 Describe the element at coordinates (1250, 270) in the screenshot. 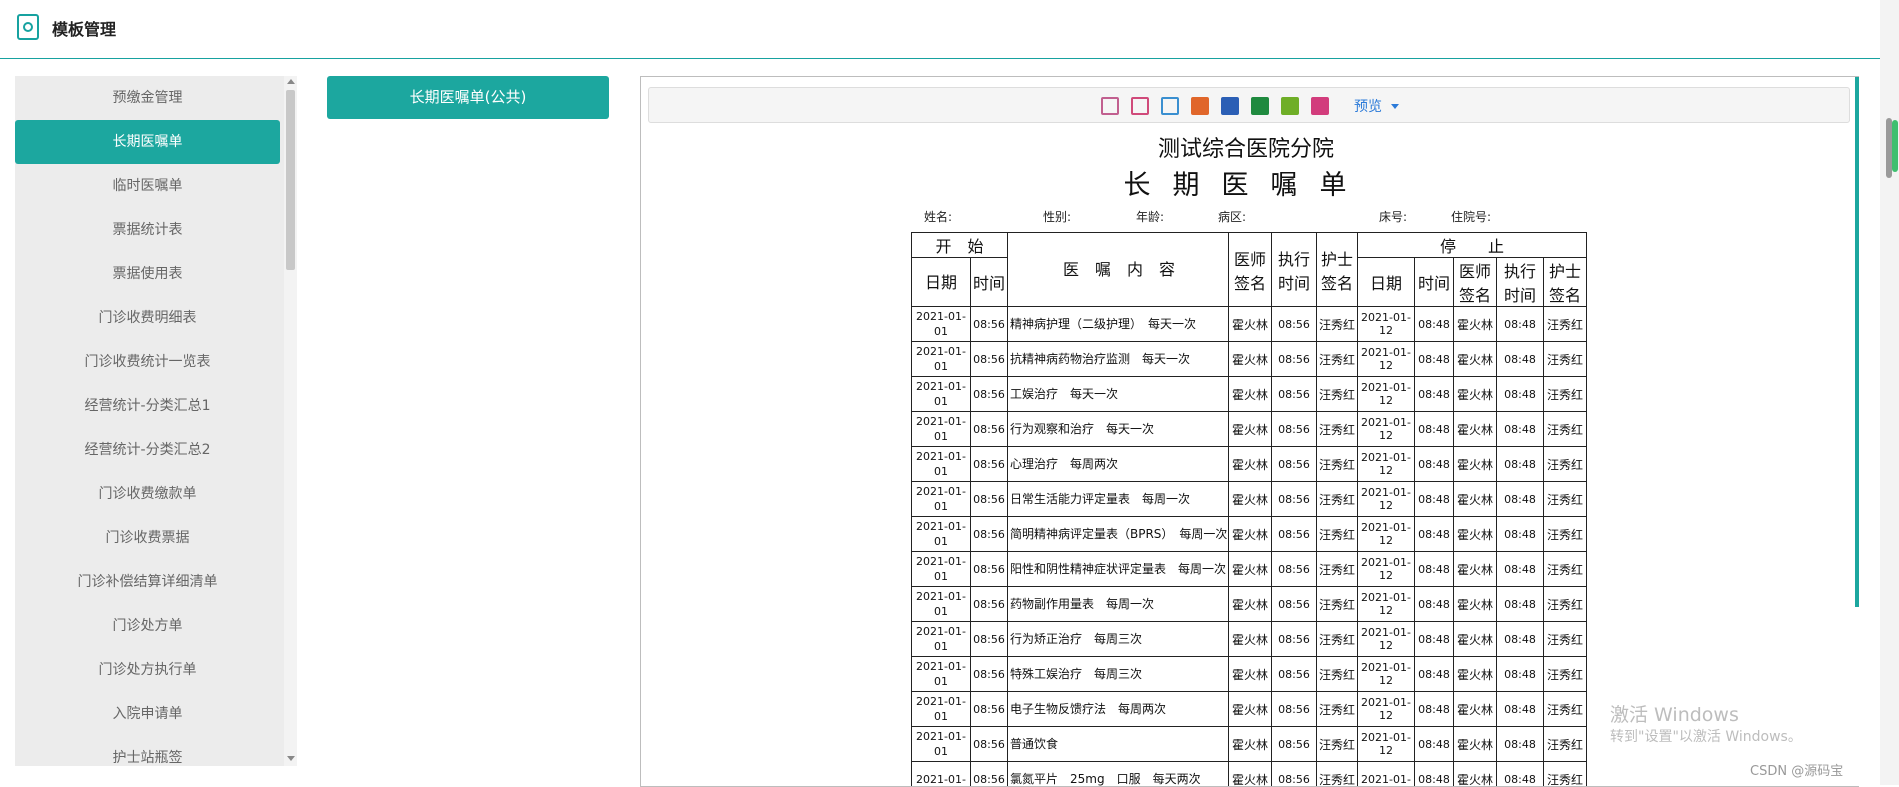

I see `header-doctor-sig: 医师签名` at that location.